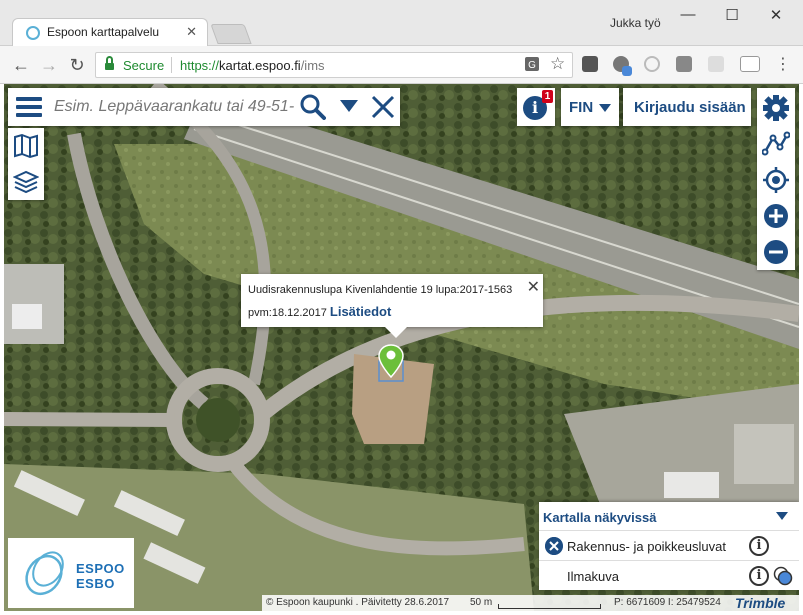 The height and width of the screenshot is (615, 803). Describe the element at coordinates (690, 107) in the screenshot. I see `login-label: Kirjaudu sisään` at that location.